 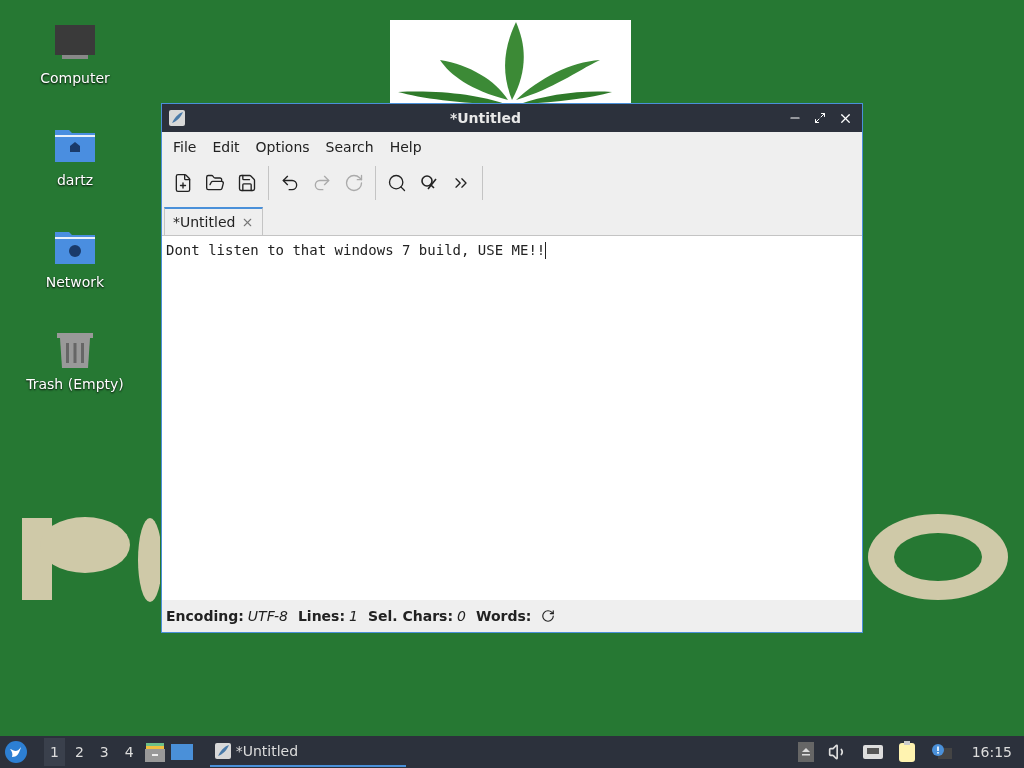 I want to click on menu-item: Search, so click(x=349, y=147).